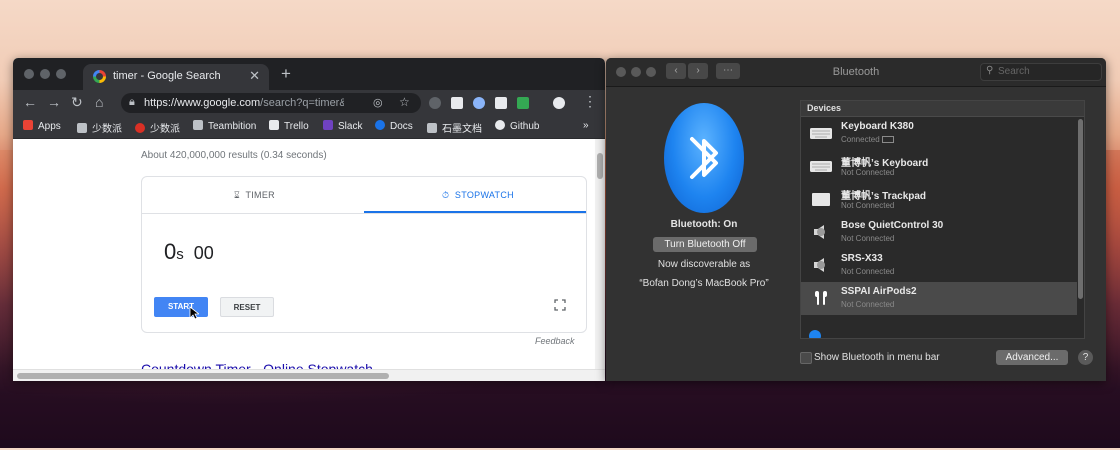 Image resolution: width=1120 pixels, height=450 pixels. I want to click on lock-icon: 🔒︎, so click(132, 102).